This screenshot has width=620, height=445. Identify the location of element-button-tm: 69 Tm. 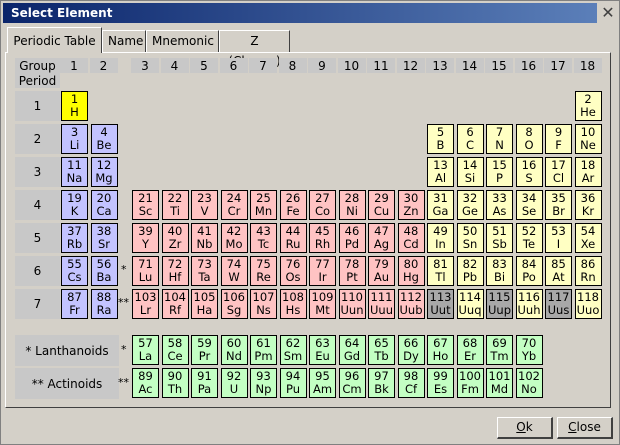
(499, 350).